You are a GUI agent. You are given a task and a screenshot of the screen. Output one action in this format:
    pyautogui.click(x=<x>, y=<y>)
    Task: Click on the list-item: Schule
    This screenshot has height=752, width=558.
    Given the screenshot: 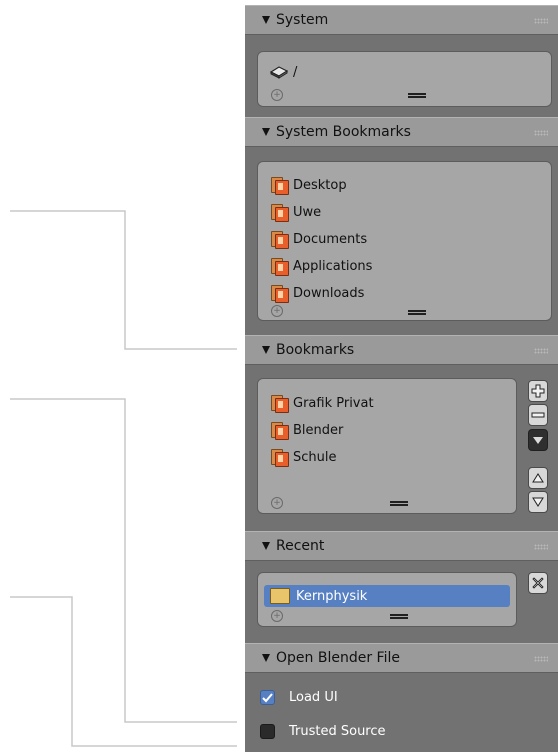 What is the action you would take?
    pyautogui.click(x=303, y=457)
    